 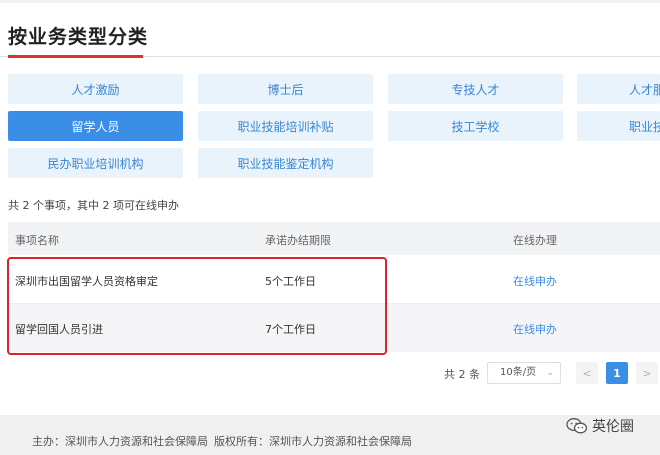 I want to click on category-tile: 职业技能培训补贴, so click(x=285, y=126).